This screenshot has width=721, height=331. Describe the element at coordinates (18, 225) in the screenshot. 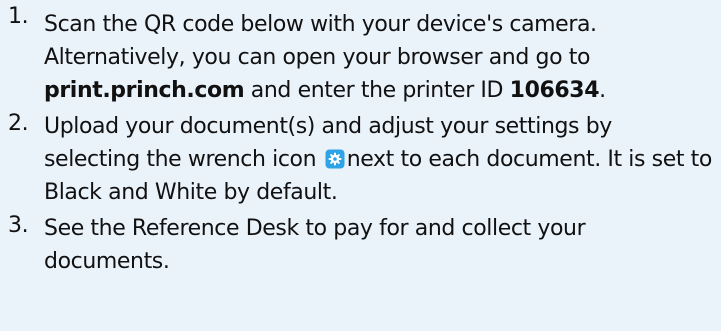

I see `step-number: 3.` at that location.